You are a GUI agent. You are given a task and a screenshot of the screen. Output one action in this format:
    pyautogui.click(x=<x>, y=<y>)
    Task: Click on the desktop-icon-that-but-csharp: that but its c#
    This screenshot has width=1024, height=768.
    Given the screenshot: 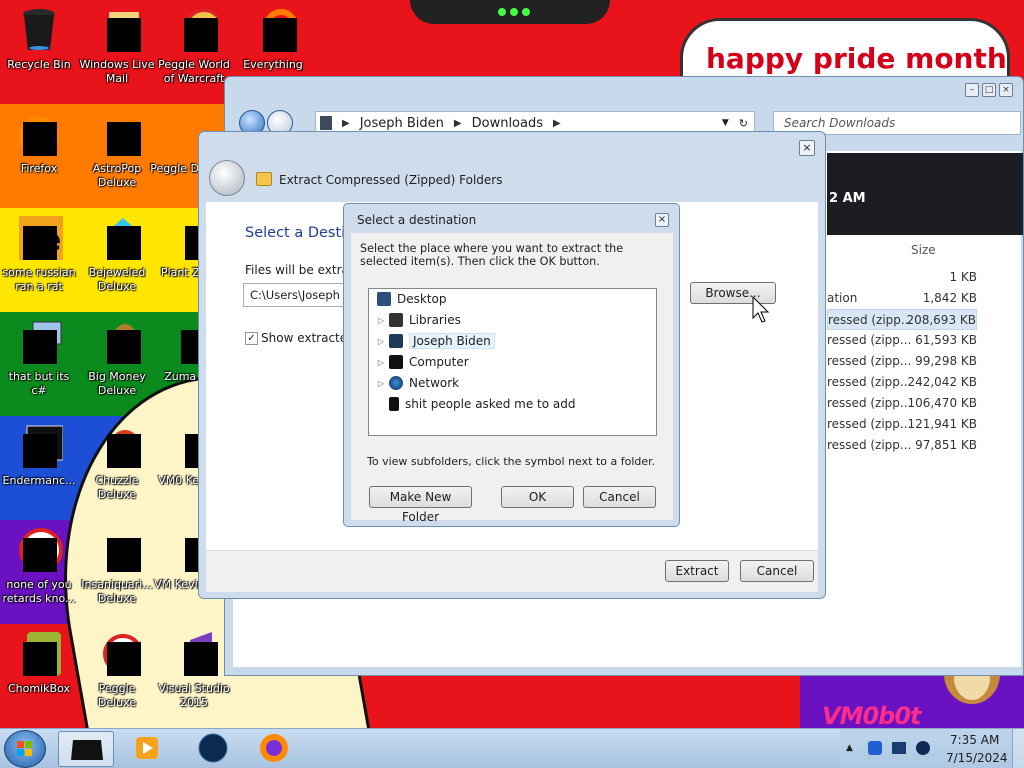 What is the action you would take?
    pyautogui.click(x=39, y=358)
    